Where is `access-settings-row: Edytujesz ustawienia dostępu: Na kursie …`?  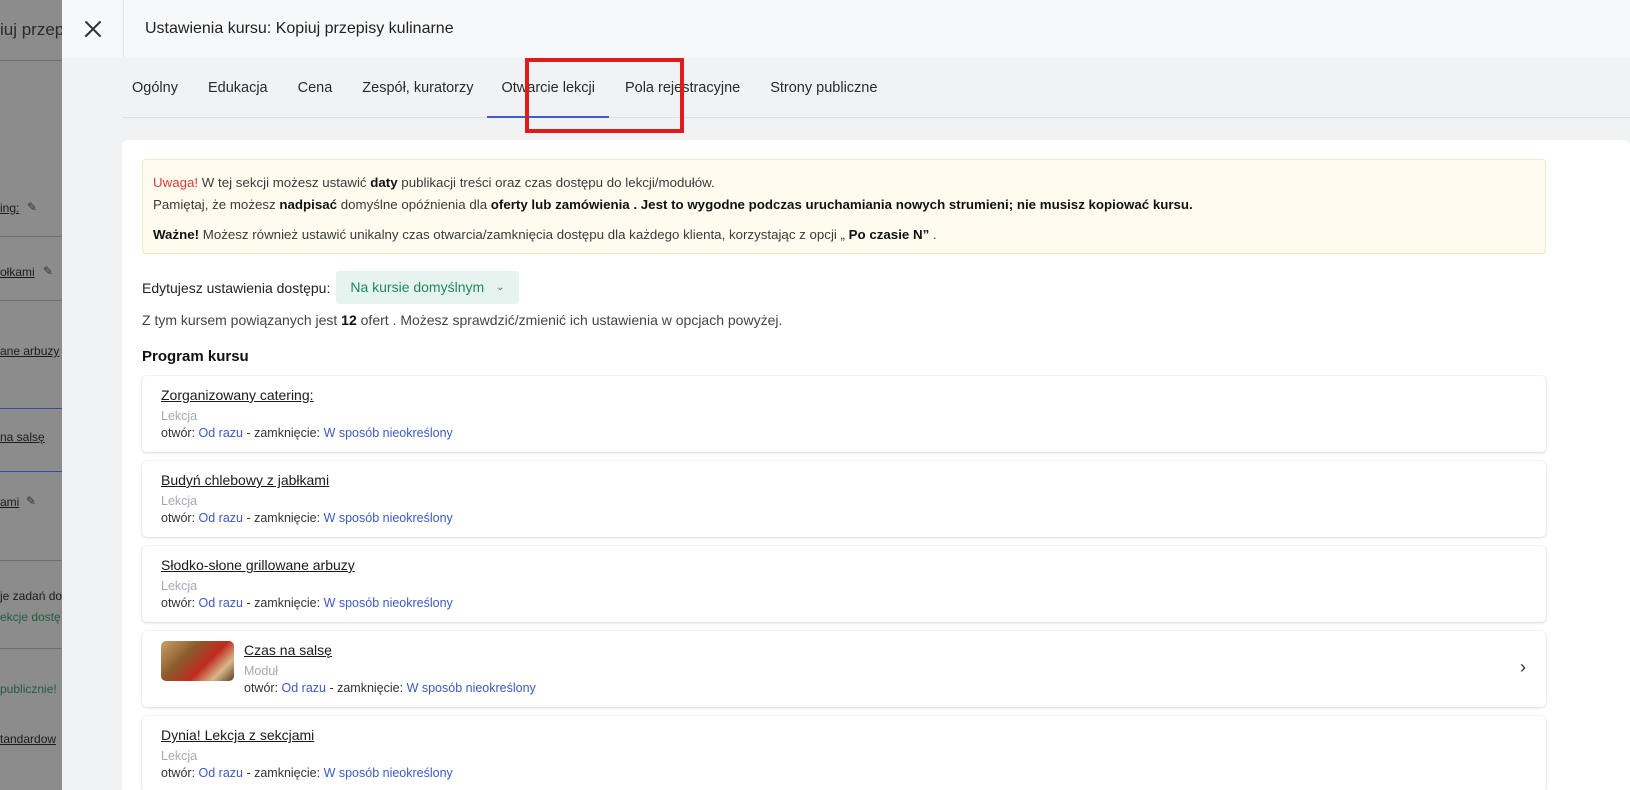
access-settings-row: Edytujesz ustawienia dostępu: Na kursie … is located at coordinates (330, 287).